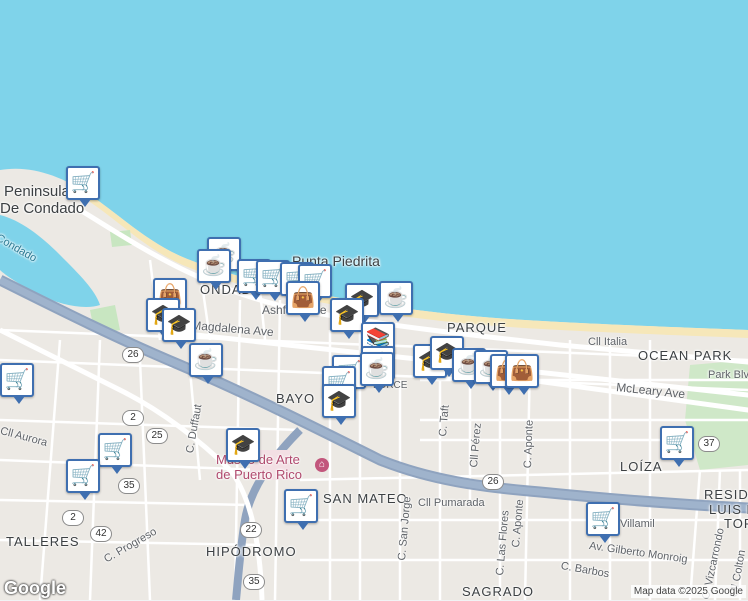  I want to click on street-label-villamil: Villamil, so click(637, 524).